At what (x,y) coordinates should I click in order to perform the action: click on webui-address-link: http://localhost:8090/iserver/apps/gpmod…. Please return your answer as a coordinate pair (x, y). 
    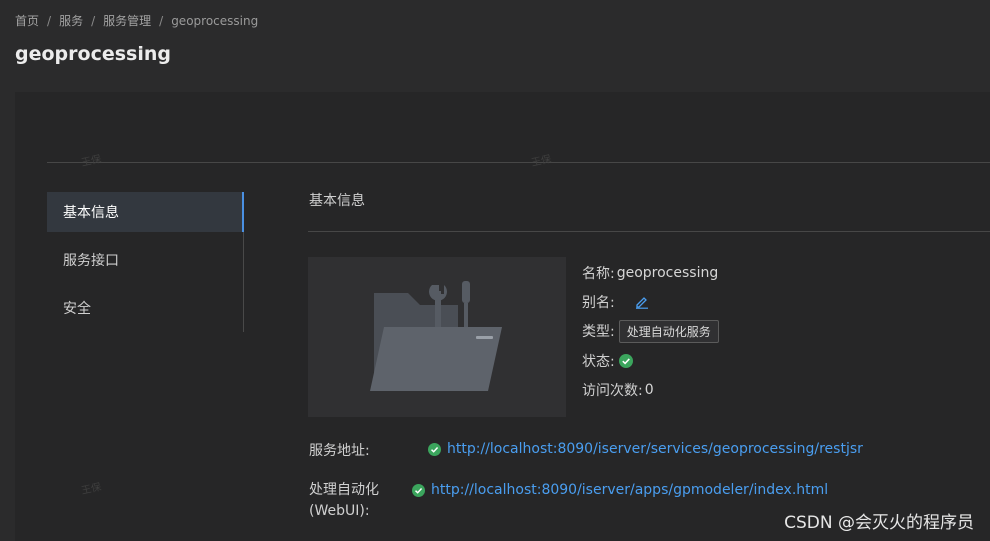
    Looking at the image, I should click on (629, 490).